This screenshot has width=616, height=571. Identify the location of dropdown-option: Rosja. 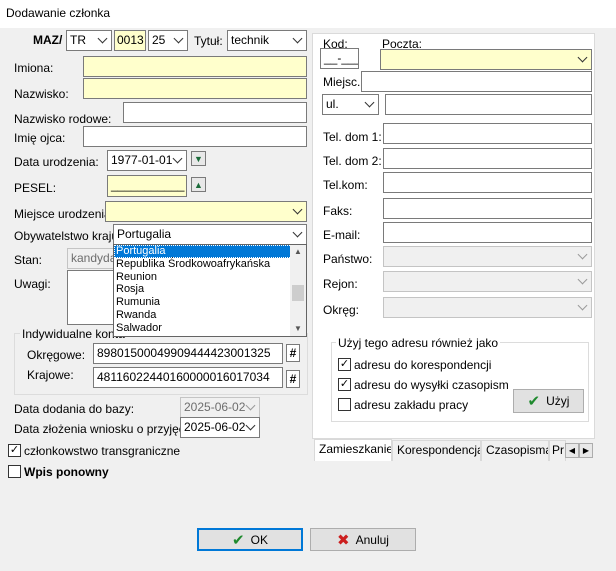
(210, 289).